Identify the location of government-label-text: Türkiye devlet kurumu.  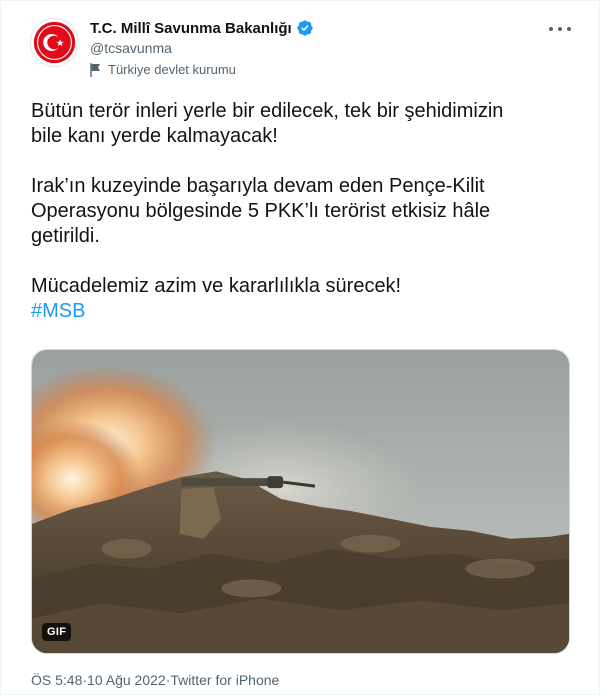
(172, 69).